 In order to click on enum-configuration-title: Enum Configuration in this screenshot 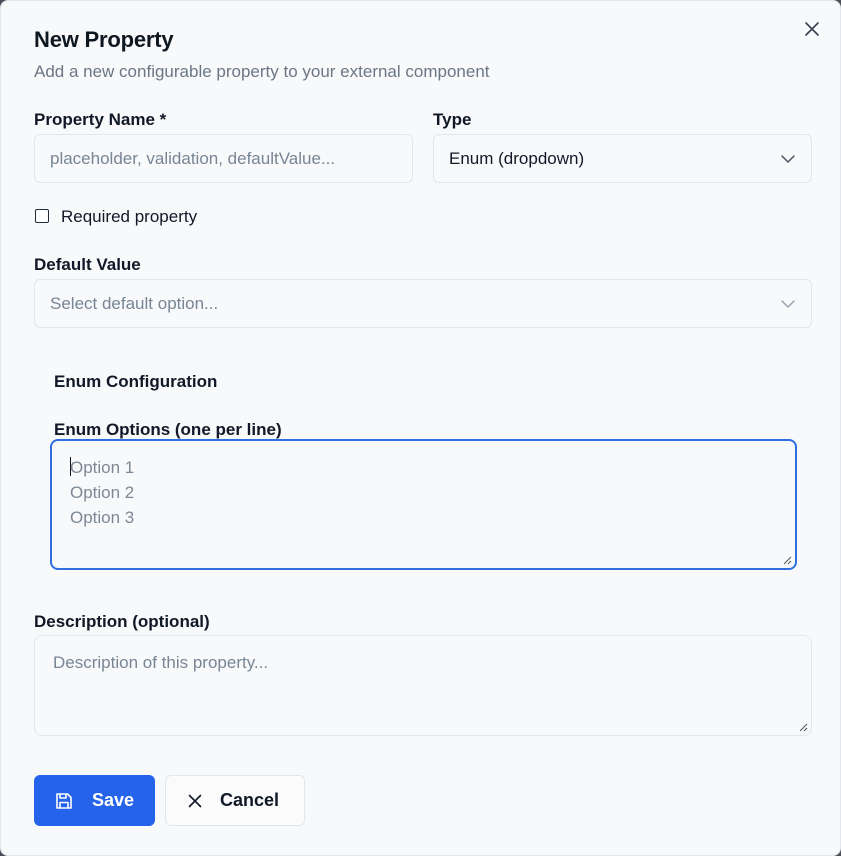, I will do `click(136, 381)`.